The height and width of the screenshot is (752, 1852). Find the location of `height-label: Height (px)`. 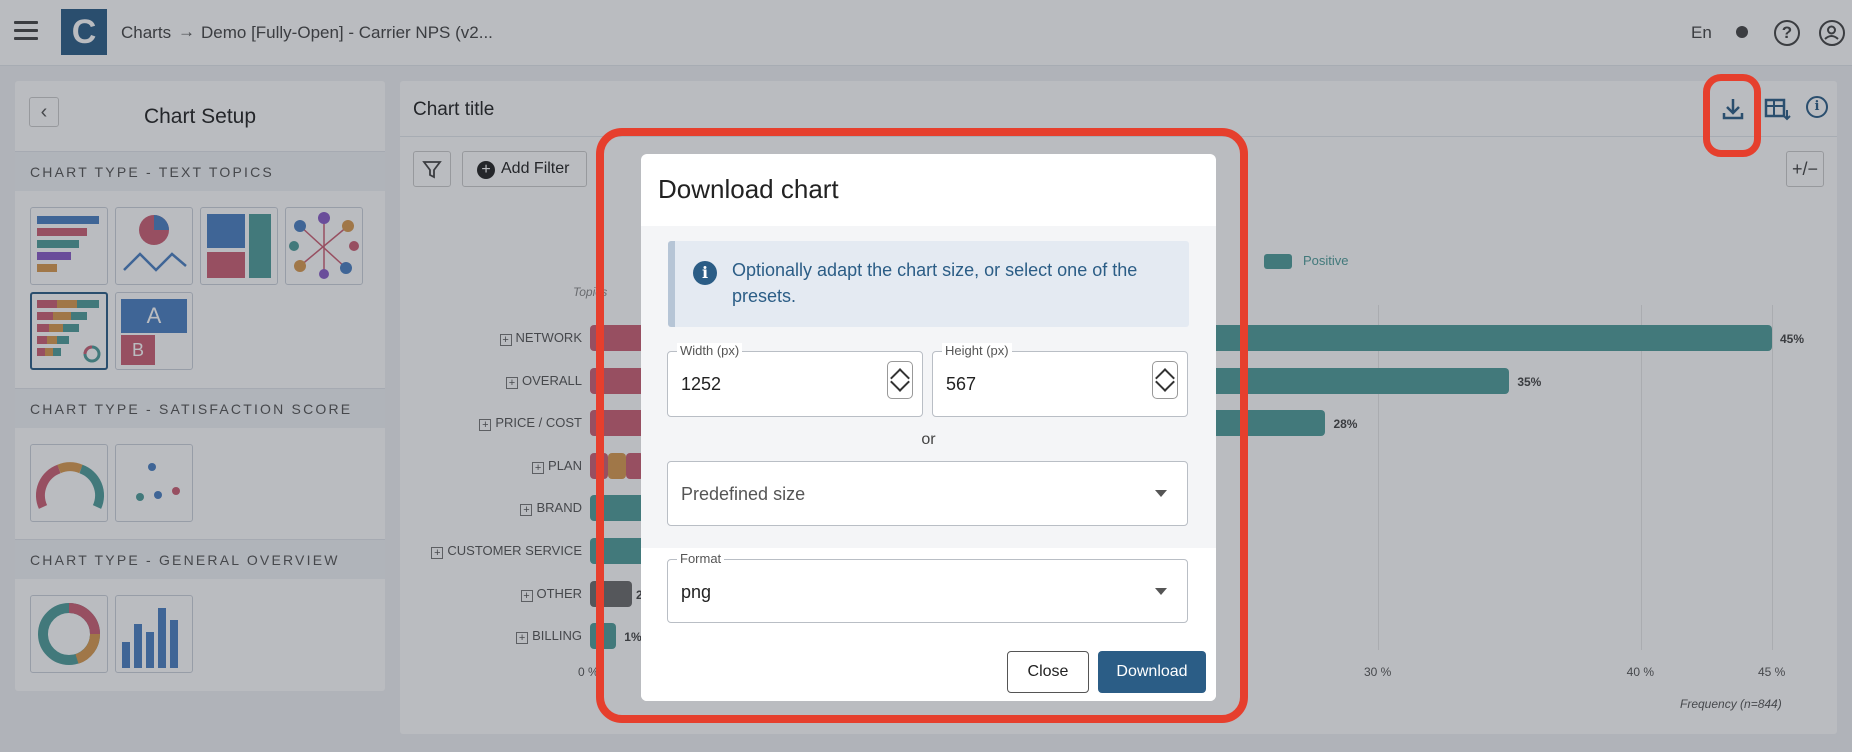

height-label: Height (px) is located at coordinates (977, 350).